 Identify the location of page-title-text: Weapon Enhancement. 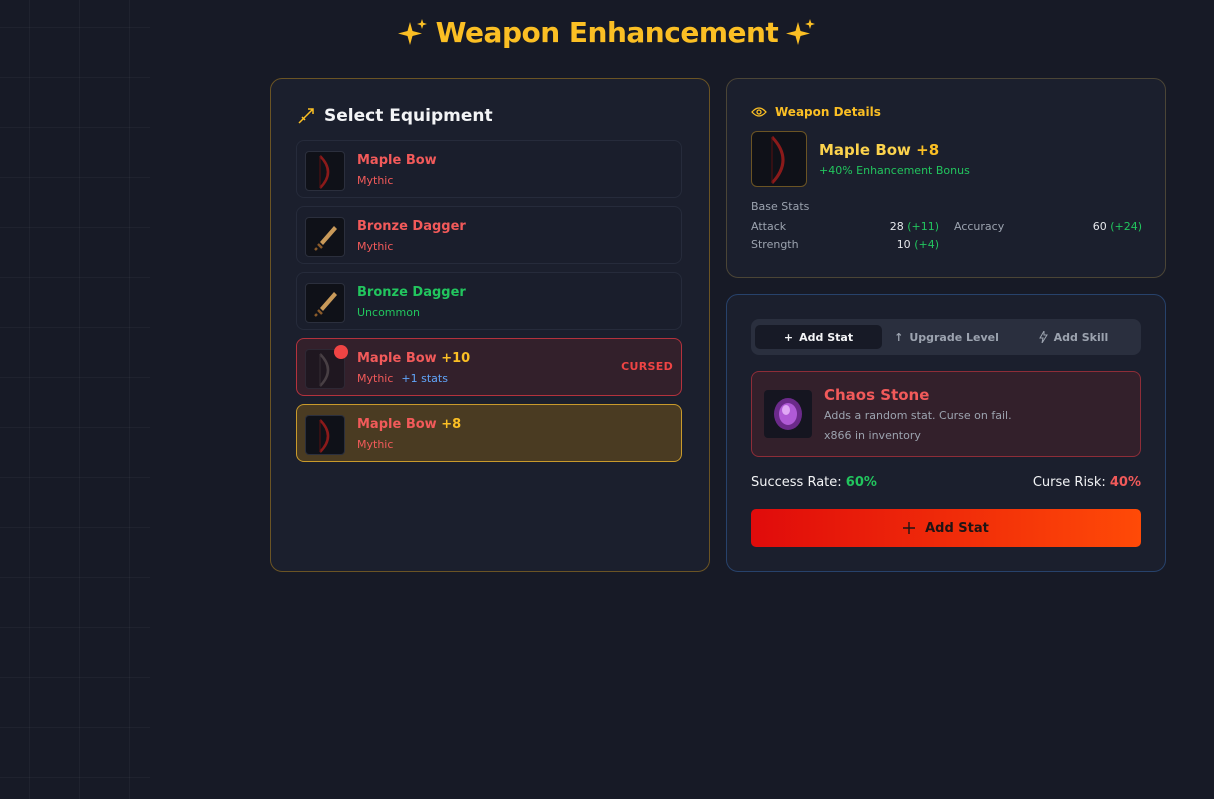
(607, 32).